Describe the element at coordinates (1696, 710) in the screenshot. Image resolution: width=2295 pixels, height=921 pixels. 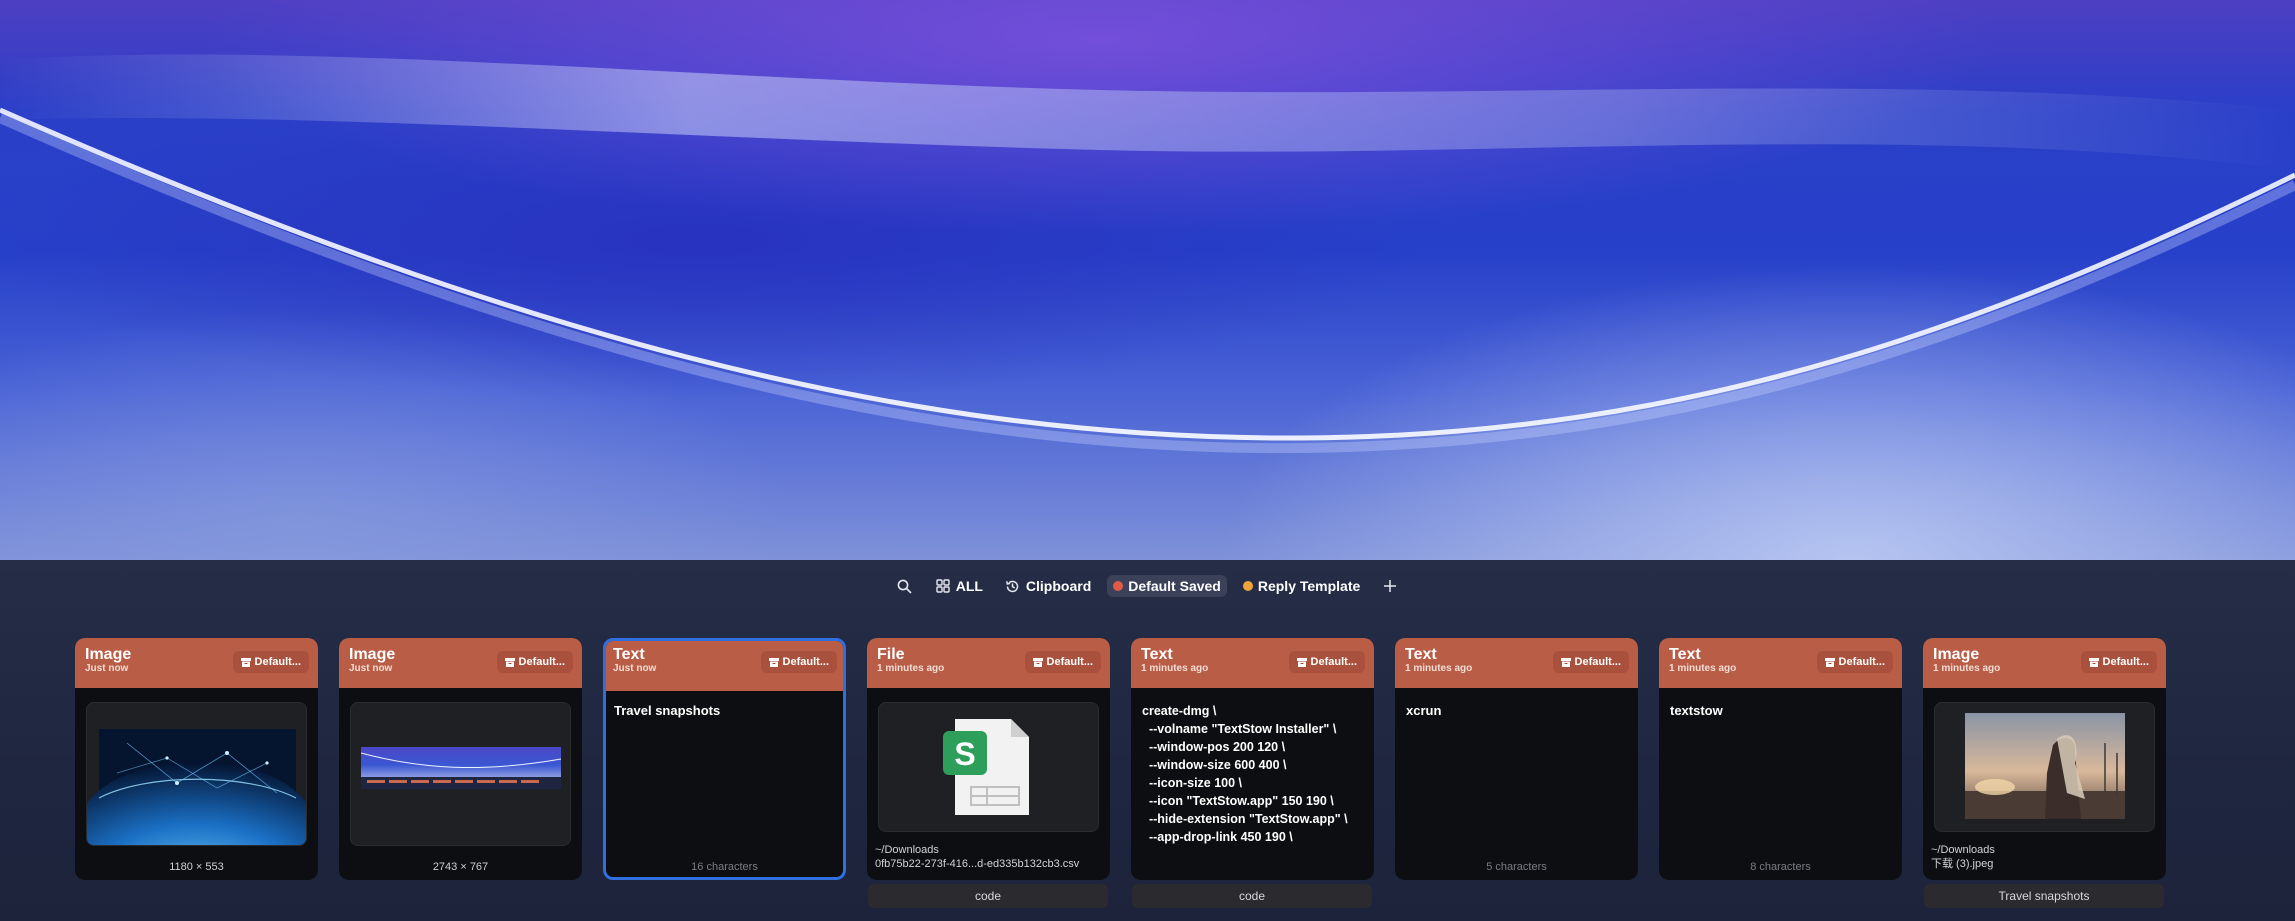
I see `text-content: textstow` at that location.